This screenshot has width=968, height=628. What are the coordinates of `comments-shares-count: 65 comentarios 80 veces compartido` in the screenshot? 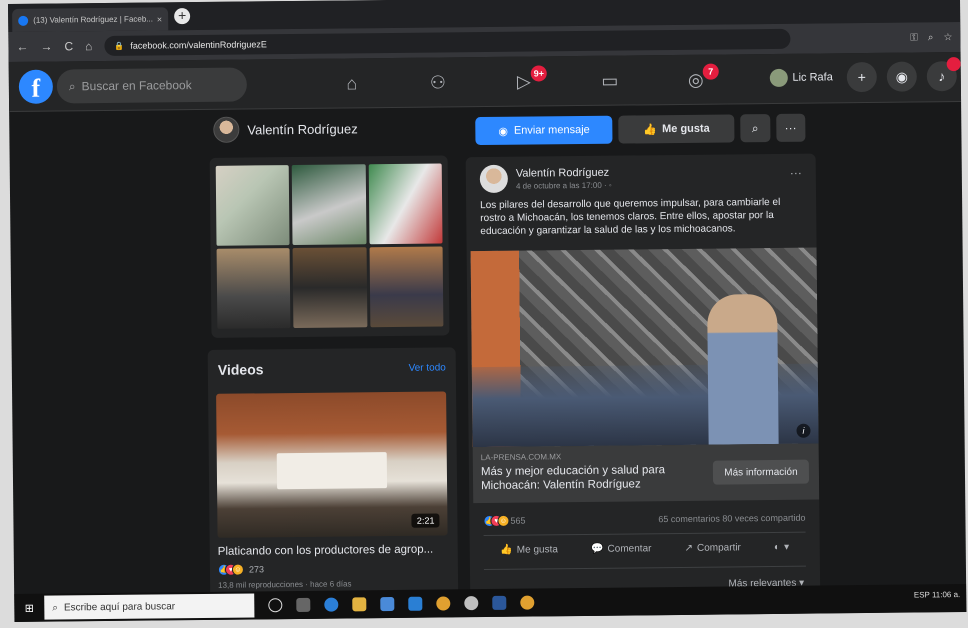 It's located at (731, 519).